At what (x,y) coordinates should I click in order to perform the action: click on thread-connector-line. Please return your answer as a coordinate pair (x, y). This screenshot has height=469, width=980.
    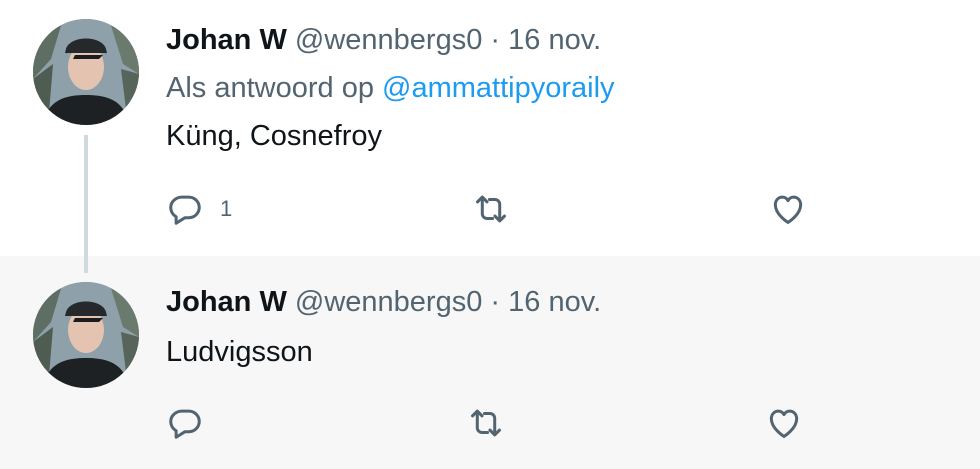
    Looking at the image, I should click on (86, 204).